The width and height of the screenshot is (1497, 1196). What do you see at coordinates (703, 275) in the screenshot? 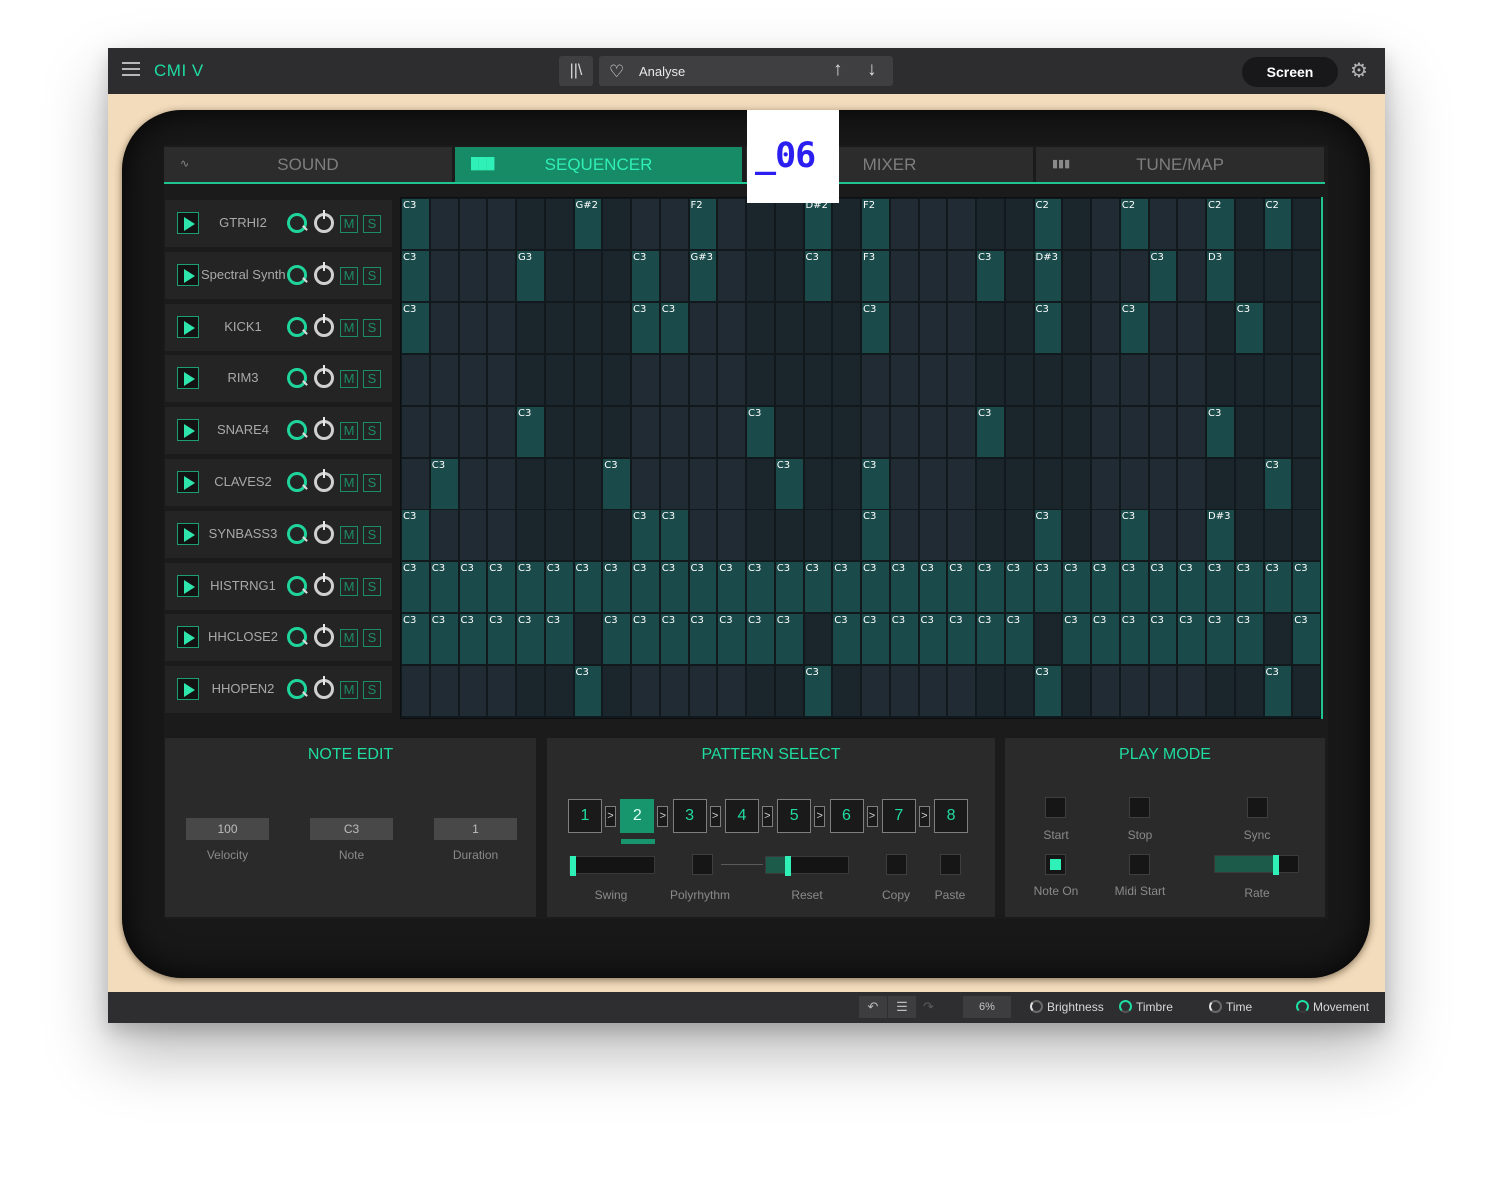
I see `step-cell: G#3` at bounding box center [703, 275].